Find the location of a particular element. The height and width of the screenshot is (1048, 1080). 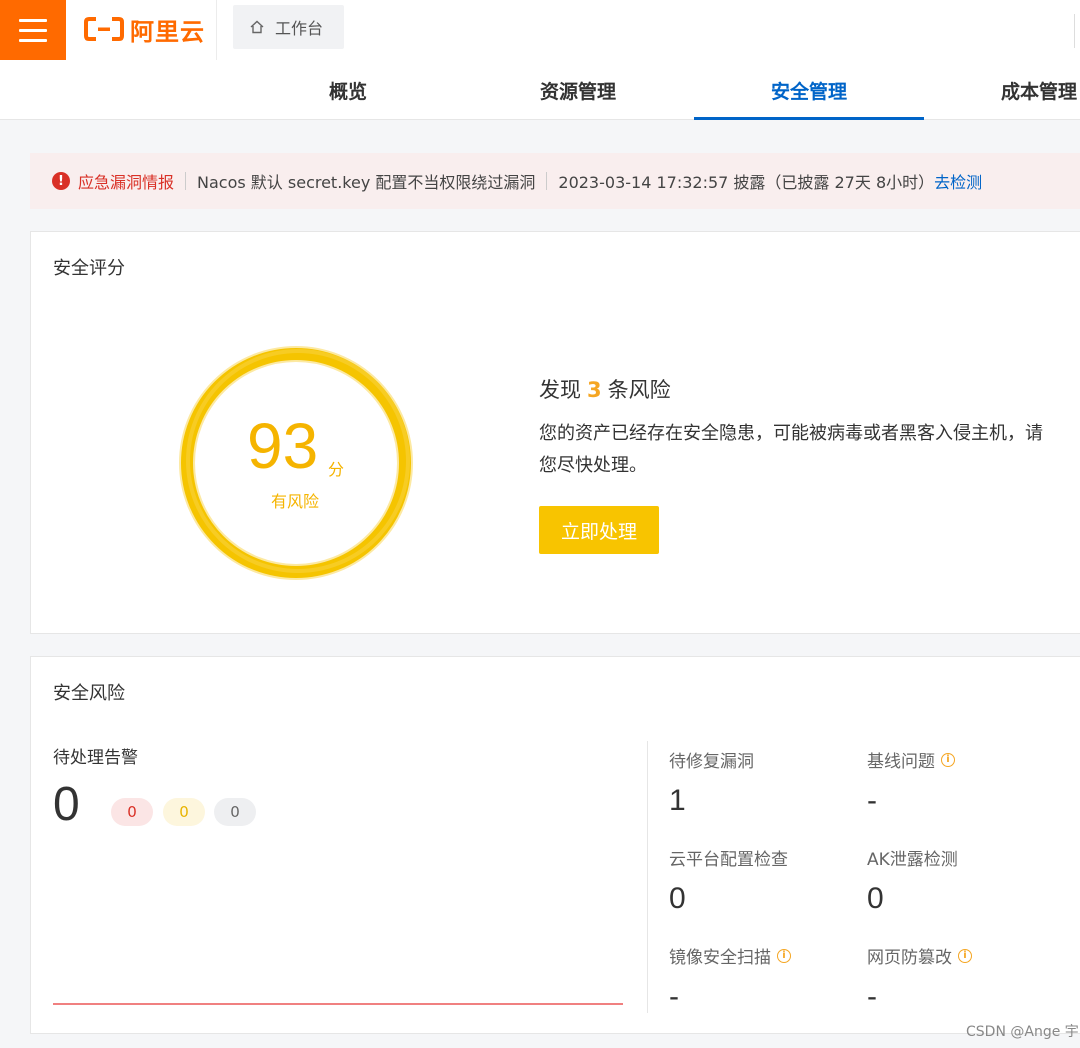

brand-logo: 阿里云 is located at coordinates (144, 29).